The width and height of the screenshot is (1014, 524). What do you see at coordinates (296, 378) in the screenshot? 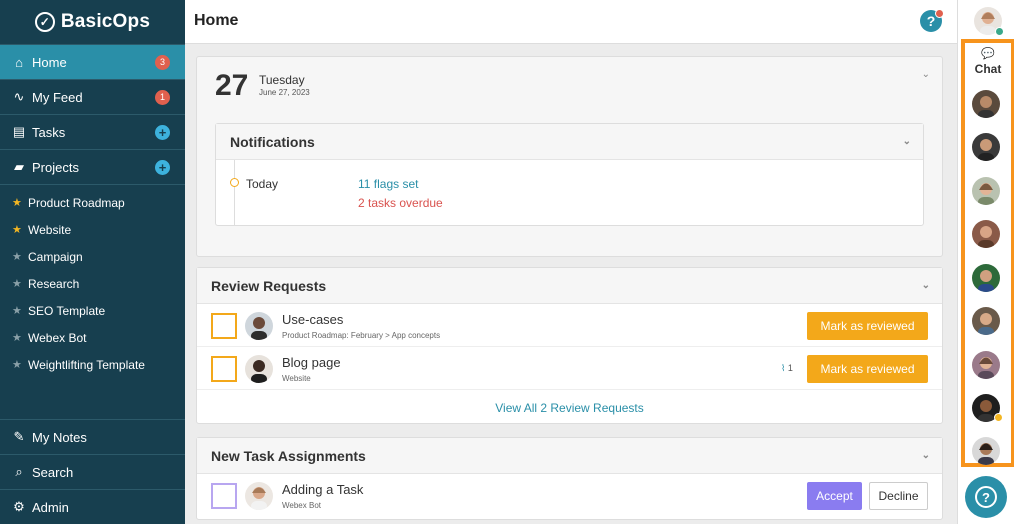
I see `review-path: Website` at bounding box center [296, 378].